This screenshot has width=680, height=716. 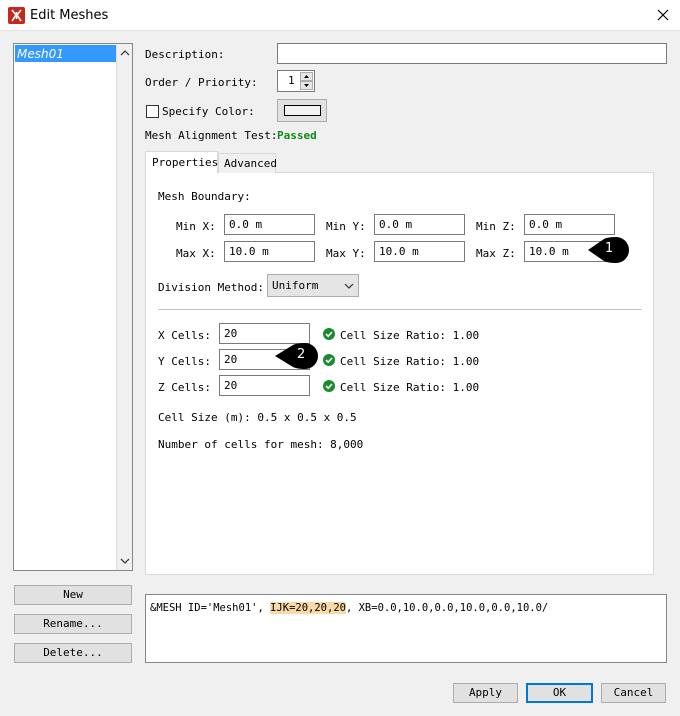 What do you see at coordinates (472, 53) in the screenshot?
I see `description-input` at bounding box center [472, 53].